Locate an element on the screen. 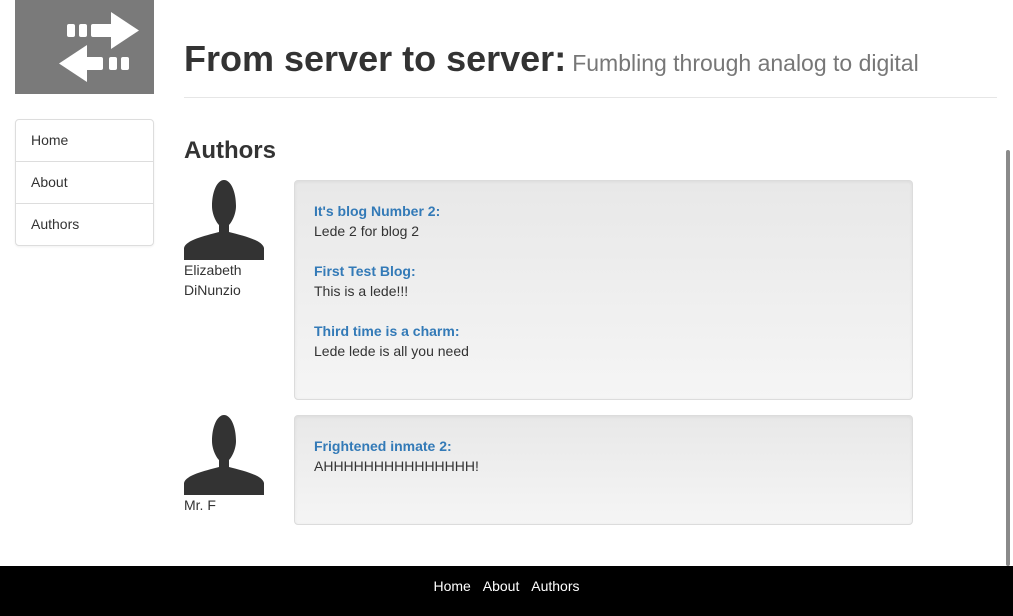 This screenshot has height=616, width=1013. list-item: First Test Blog: This is a lede!!! is located at coordinates (603, 281).